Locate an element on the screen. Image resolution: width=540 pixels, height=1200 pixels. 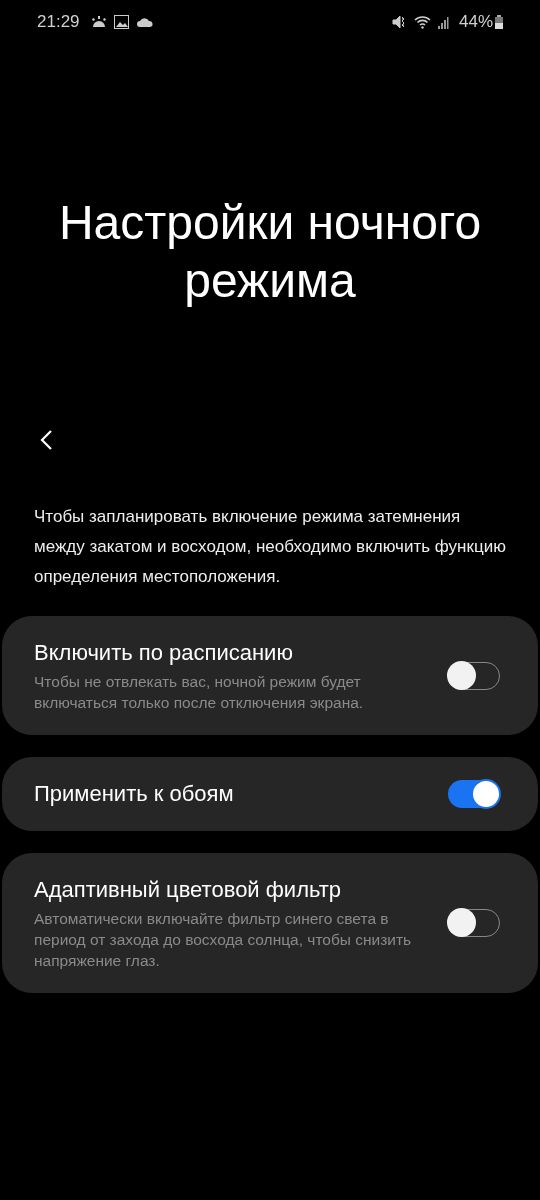
setting-description: Автоматически включайте фильтр синего света в период от захода до восхода солнца, чтобы снизить напряжение глаз. is located at coordinates (223, 940).